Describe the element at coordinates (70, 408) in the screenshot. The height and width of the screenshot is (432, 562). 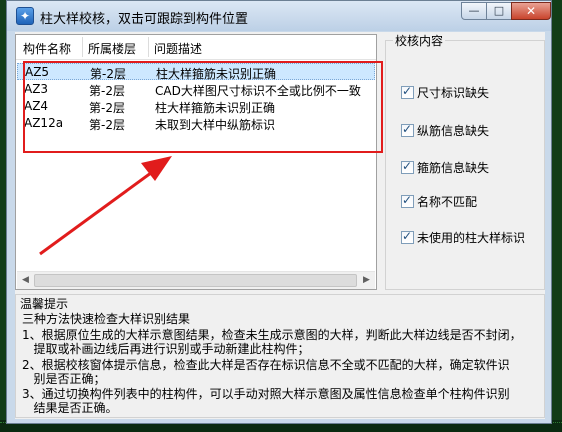
I see `tip-line: 结果是否正确。` at that location.